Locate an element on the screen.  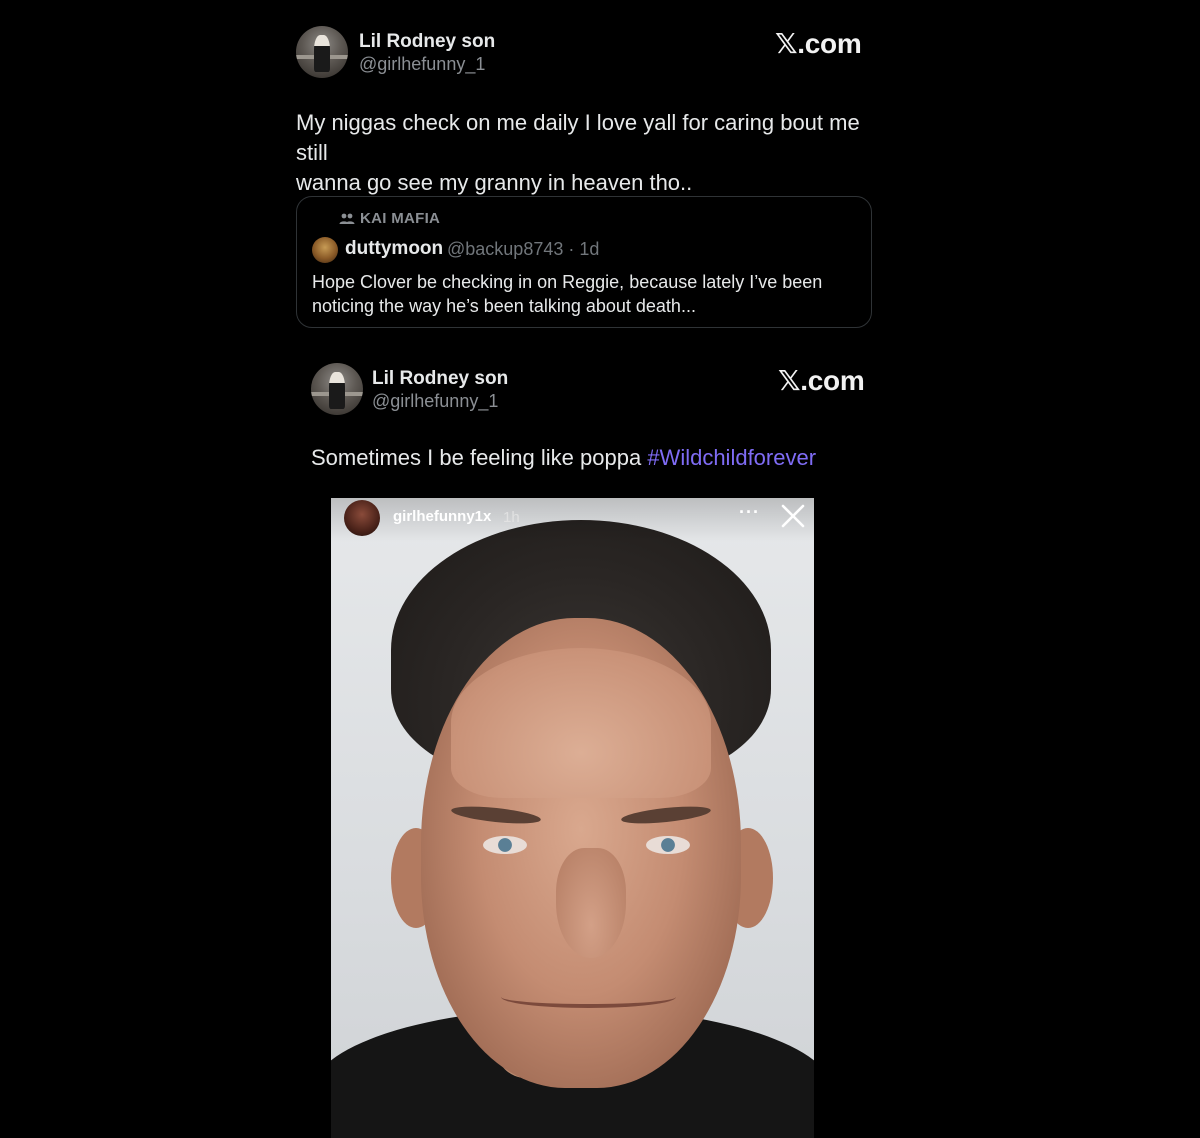
community-label: KAI MAFIA is located at coordinates (389, 218).